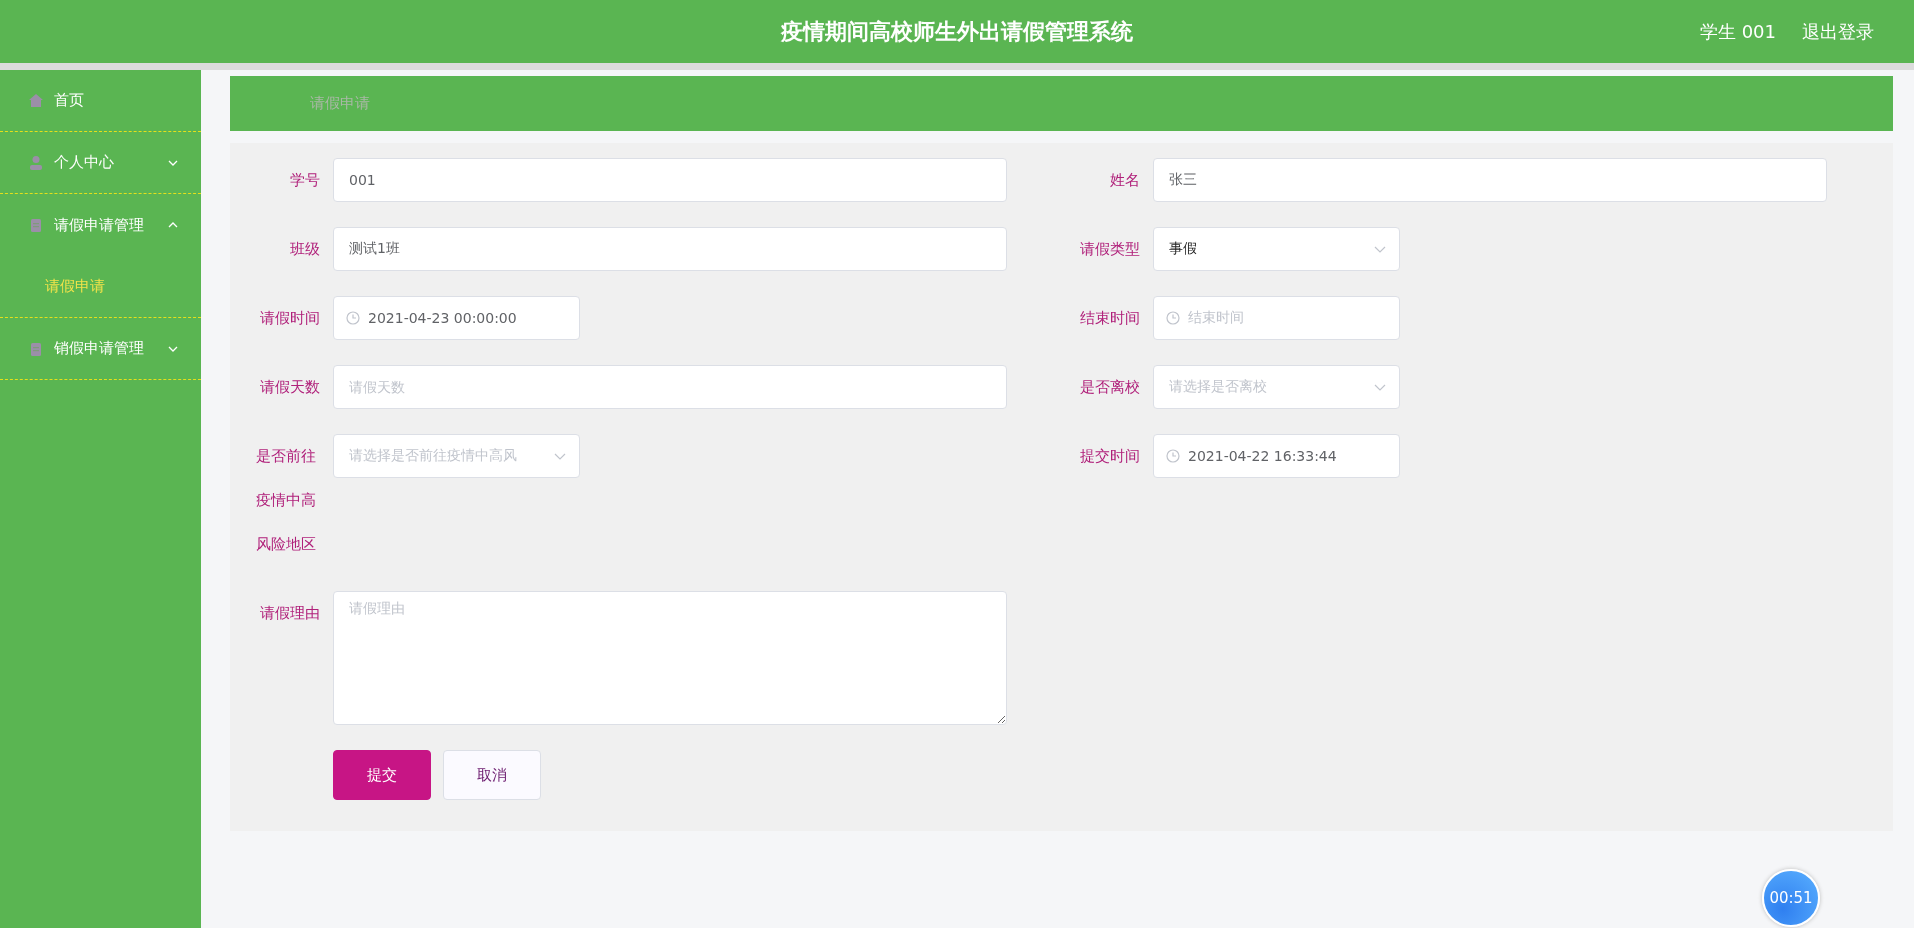 The height and width of the screenshot is (928, 1914). Describe the element at coordinates (100, 101) in the screenshot. I see `sidebar-item: 首页` at that location.